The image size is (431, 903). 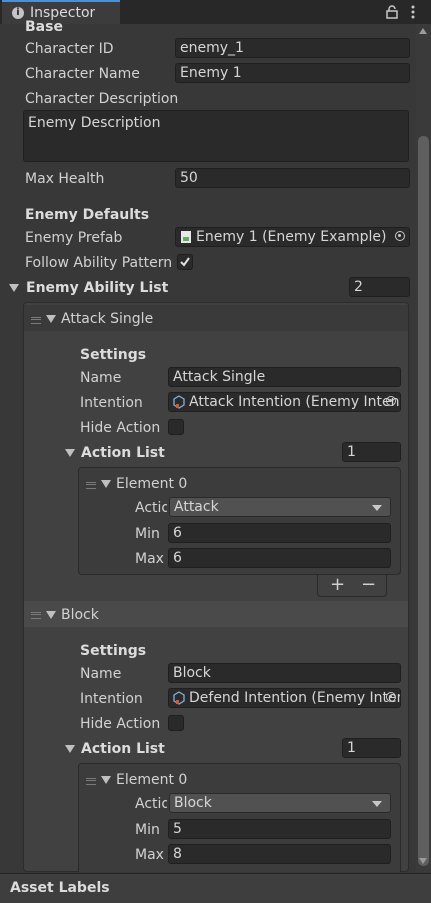 I want to click on scroll-up-icon, so click(x=423, y=31).